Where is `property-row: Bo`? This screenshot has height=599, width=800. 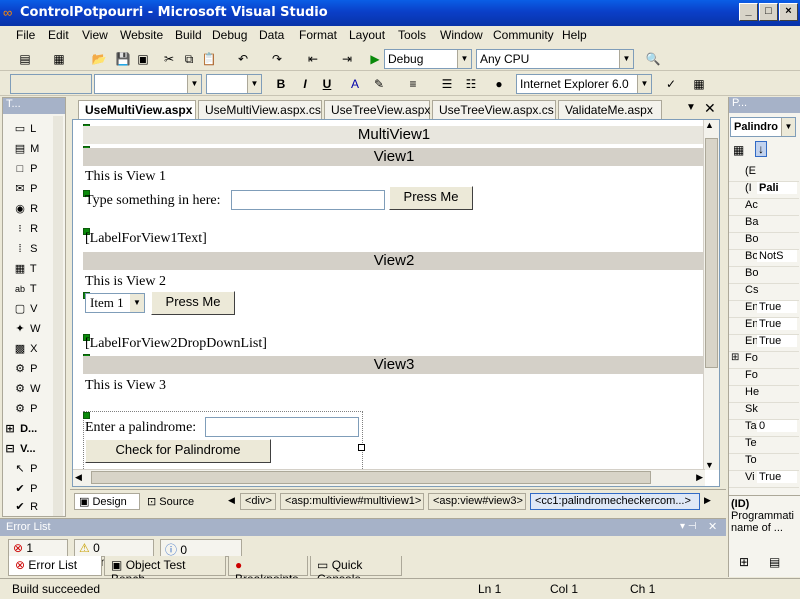
property-row: Bo is located at coordinates (764, 241).